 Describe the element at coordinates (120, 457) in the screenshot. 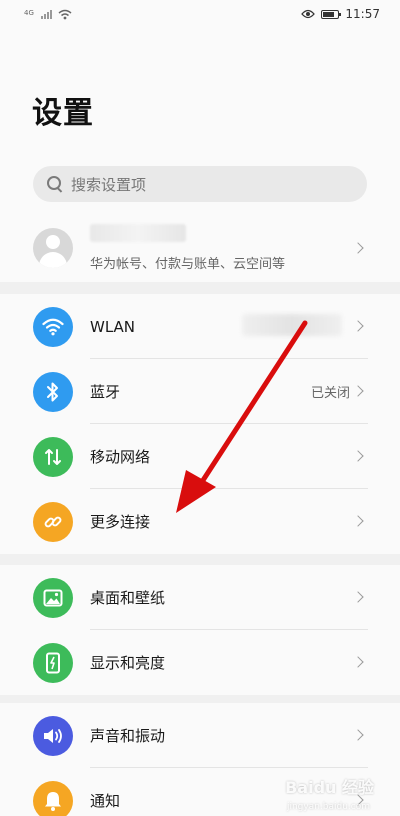

I see `item-label: 移动网络` at that location.